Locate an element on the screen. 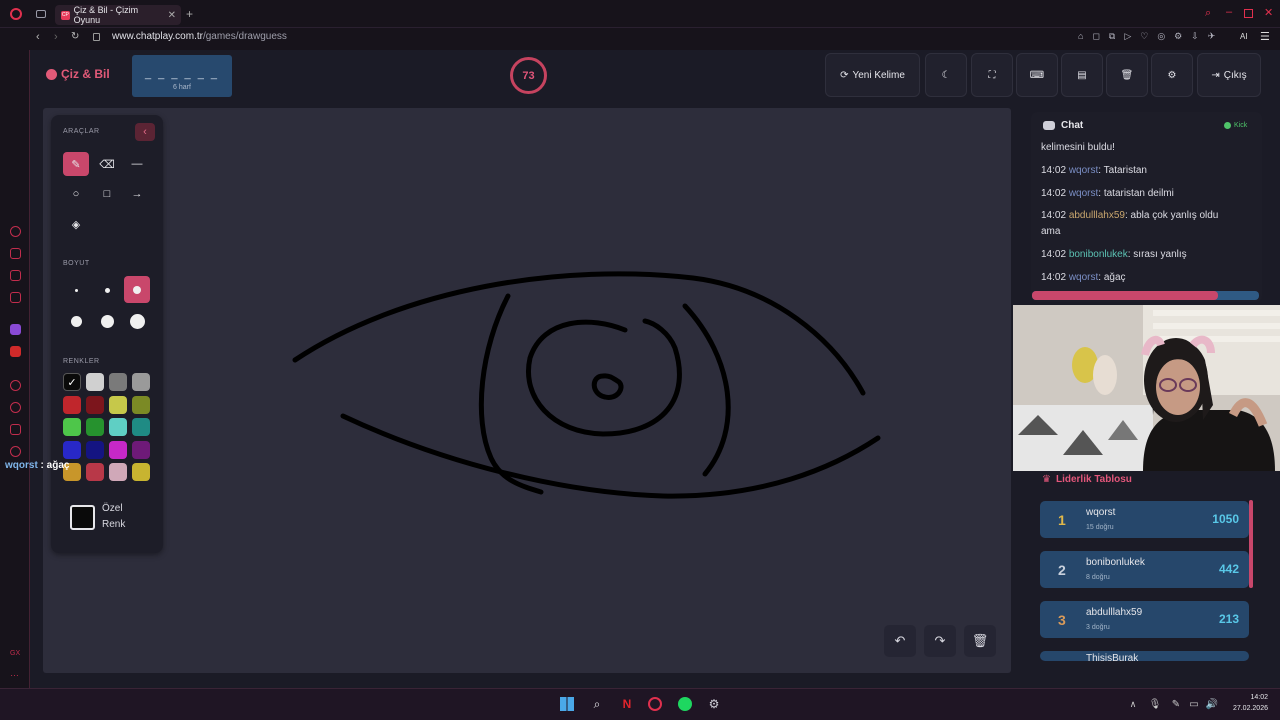 The image size is (1280, 720). minimize-icon: – is located at coordinates (1229, 12).